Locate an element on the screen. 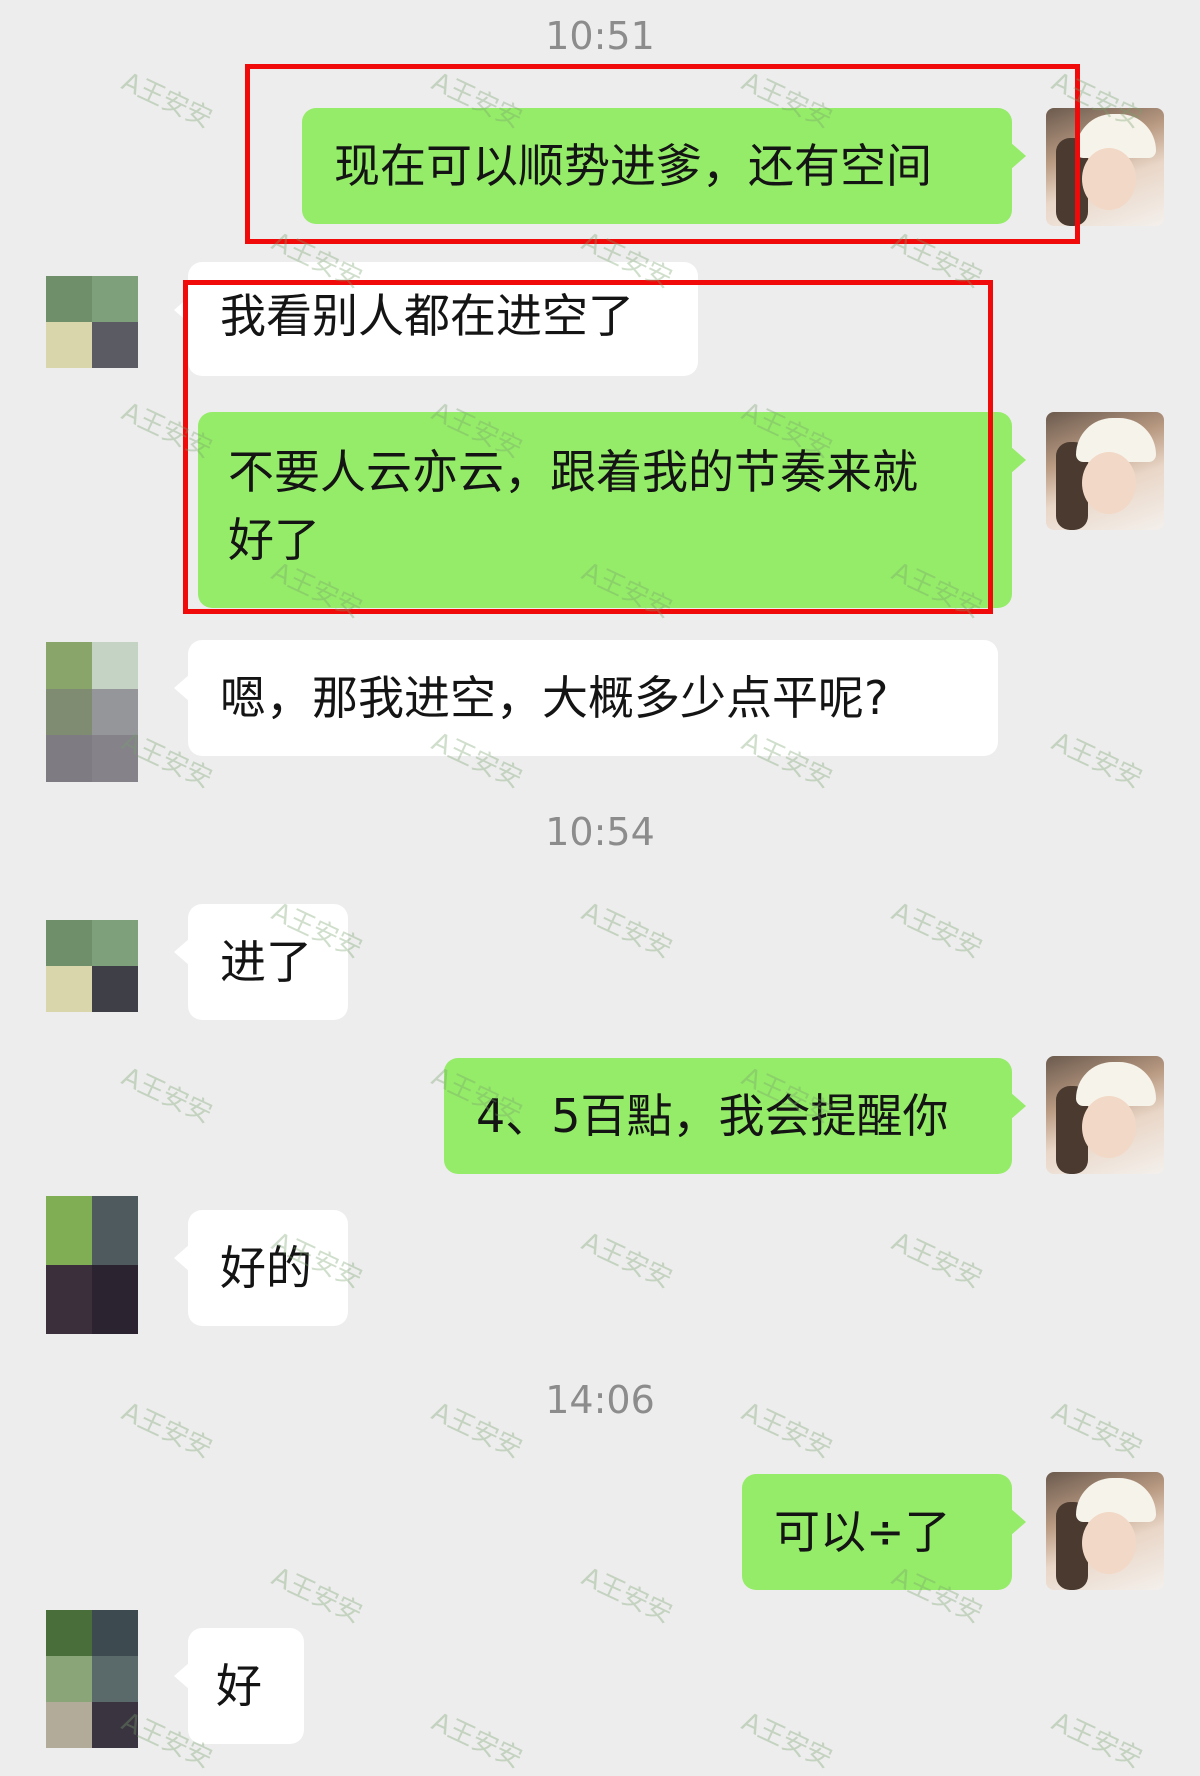 The height and width of the screenshot is (1776, 1200). sent-message-bubble: 可以÷了 is located at coordinates (884, 1532).